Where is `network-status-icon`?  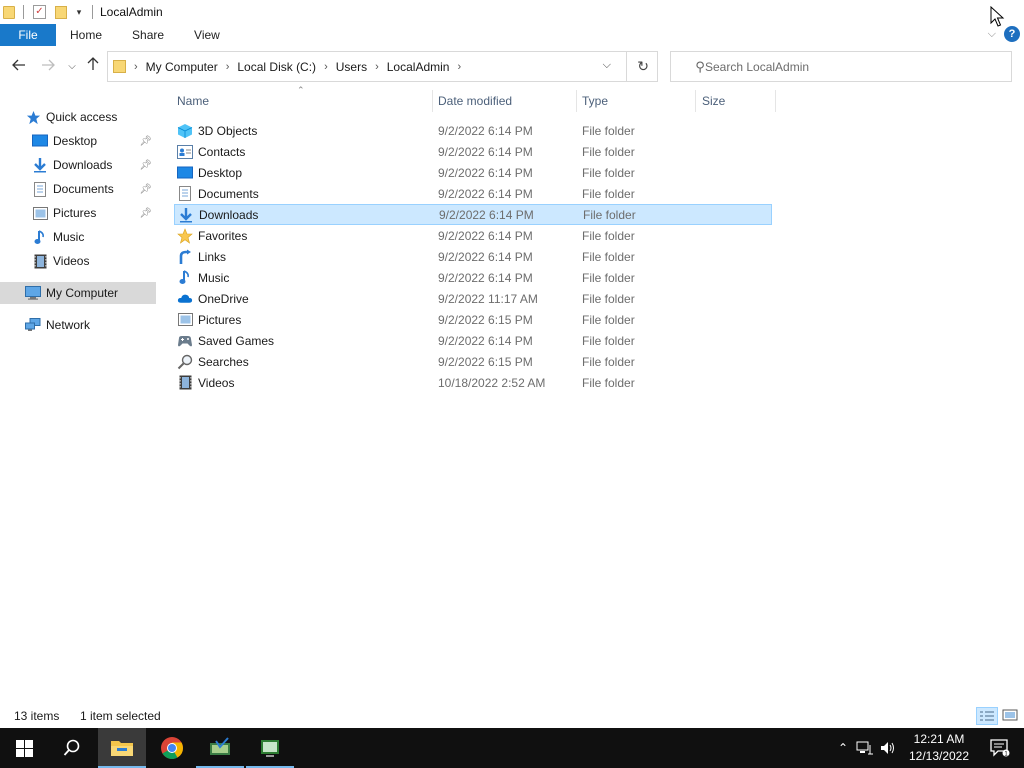
network-status-icon is located at coordinates (865, 748).